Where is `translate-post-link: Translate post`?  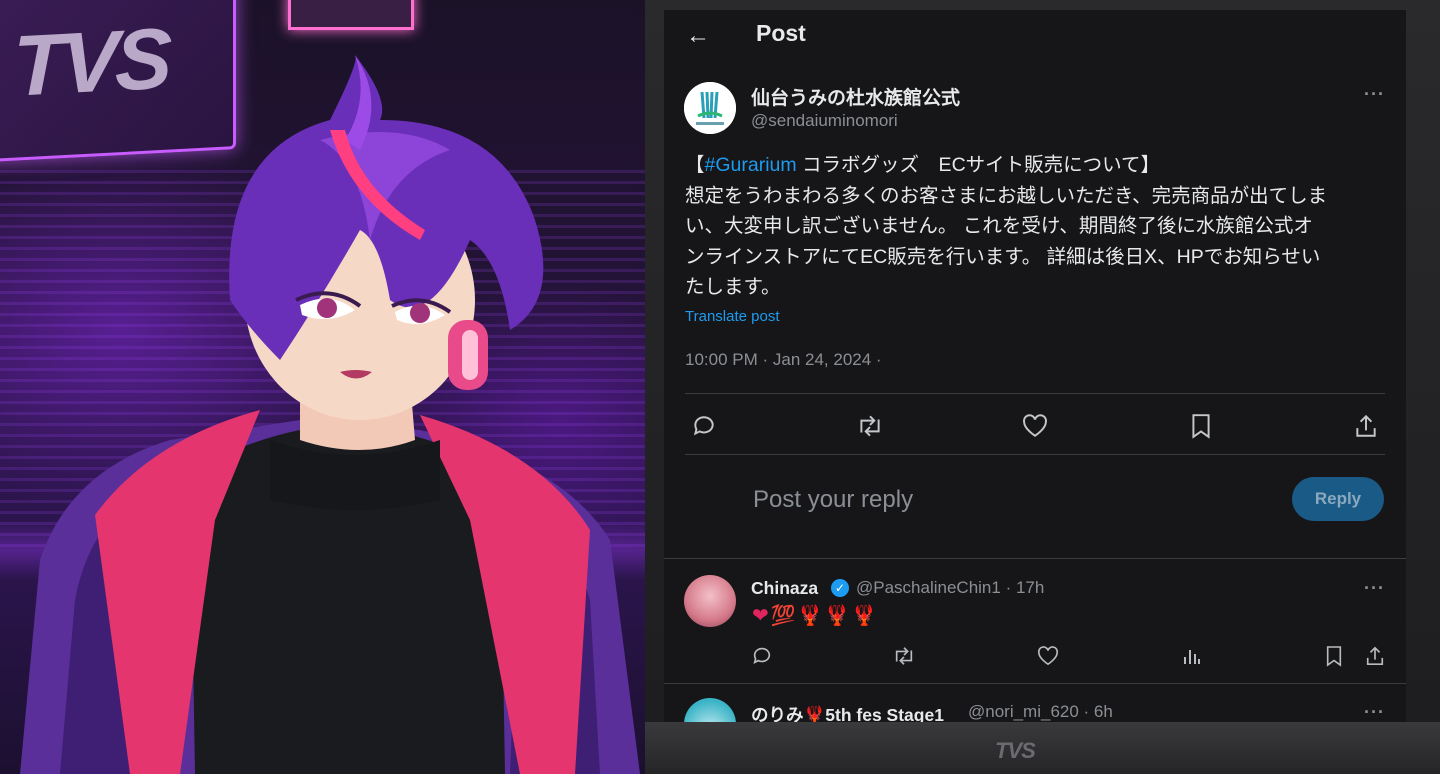
translate-post-link: Translate post is located at coordinates (732, 316).